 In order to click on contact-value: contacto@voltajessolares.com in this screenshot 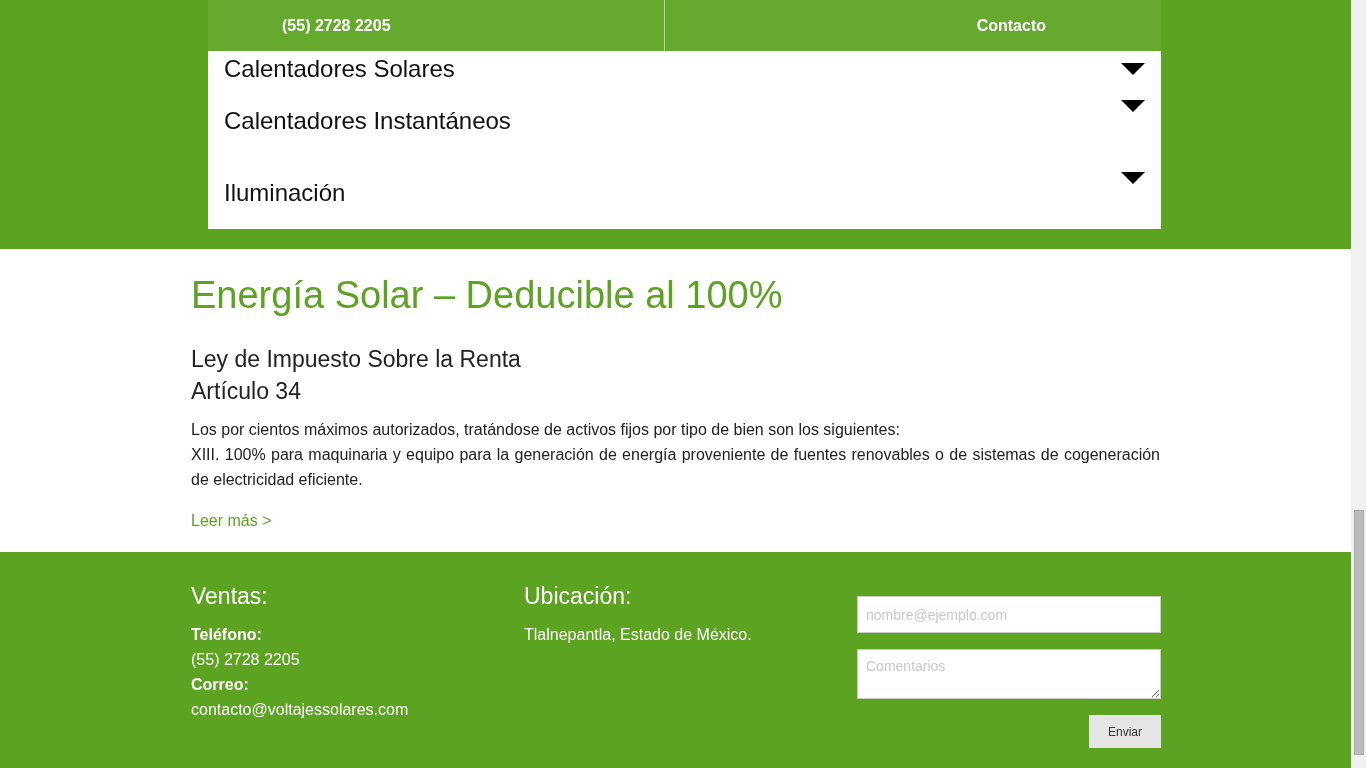, I will do `click(300, 710)`.